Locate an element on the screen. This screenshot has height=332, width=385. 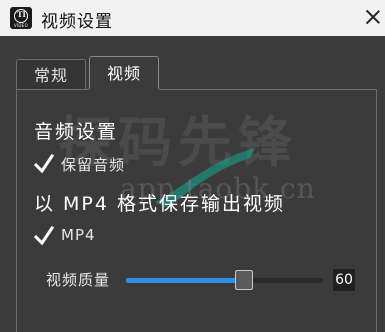
audio-section-title: 音频设置 is located at coordinates (76, 132).